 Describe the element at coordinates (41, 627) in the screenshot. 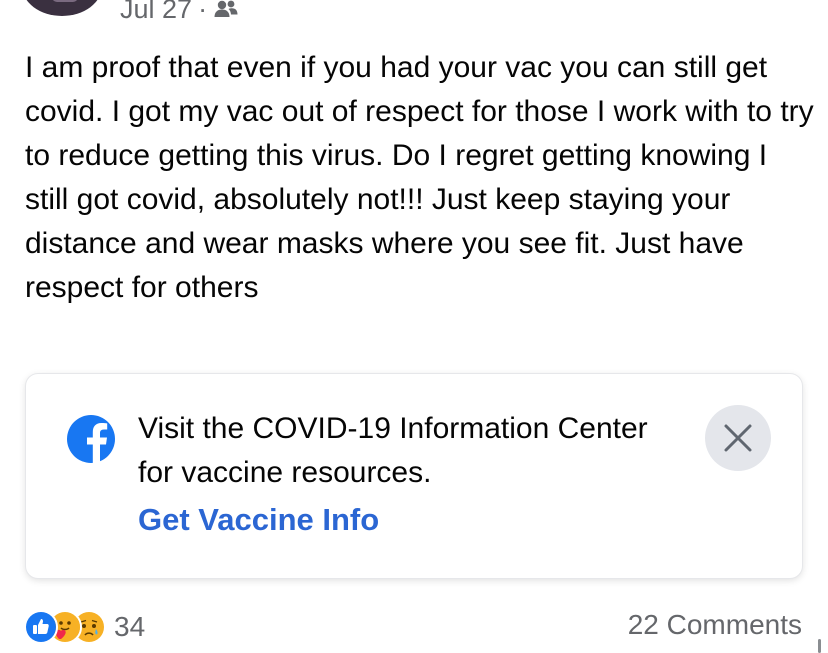

I see `like-icon` at that location.